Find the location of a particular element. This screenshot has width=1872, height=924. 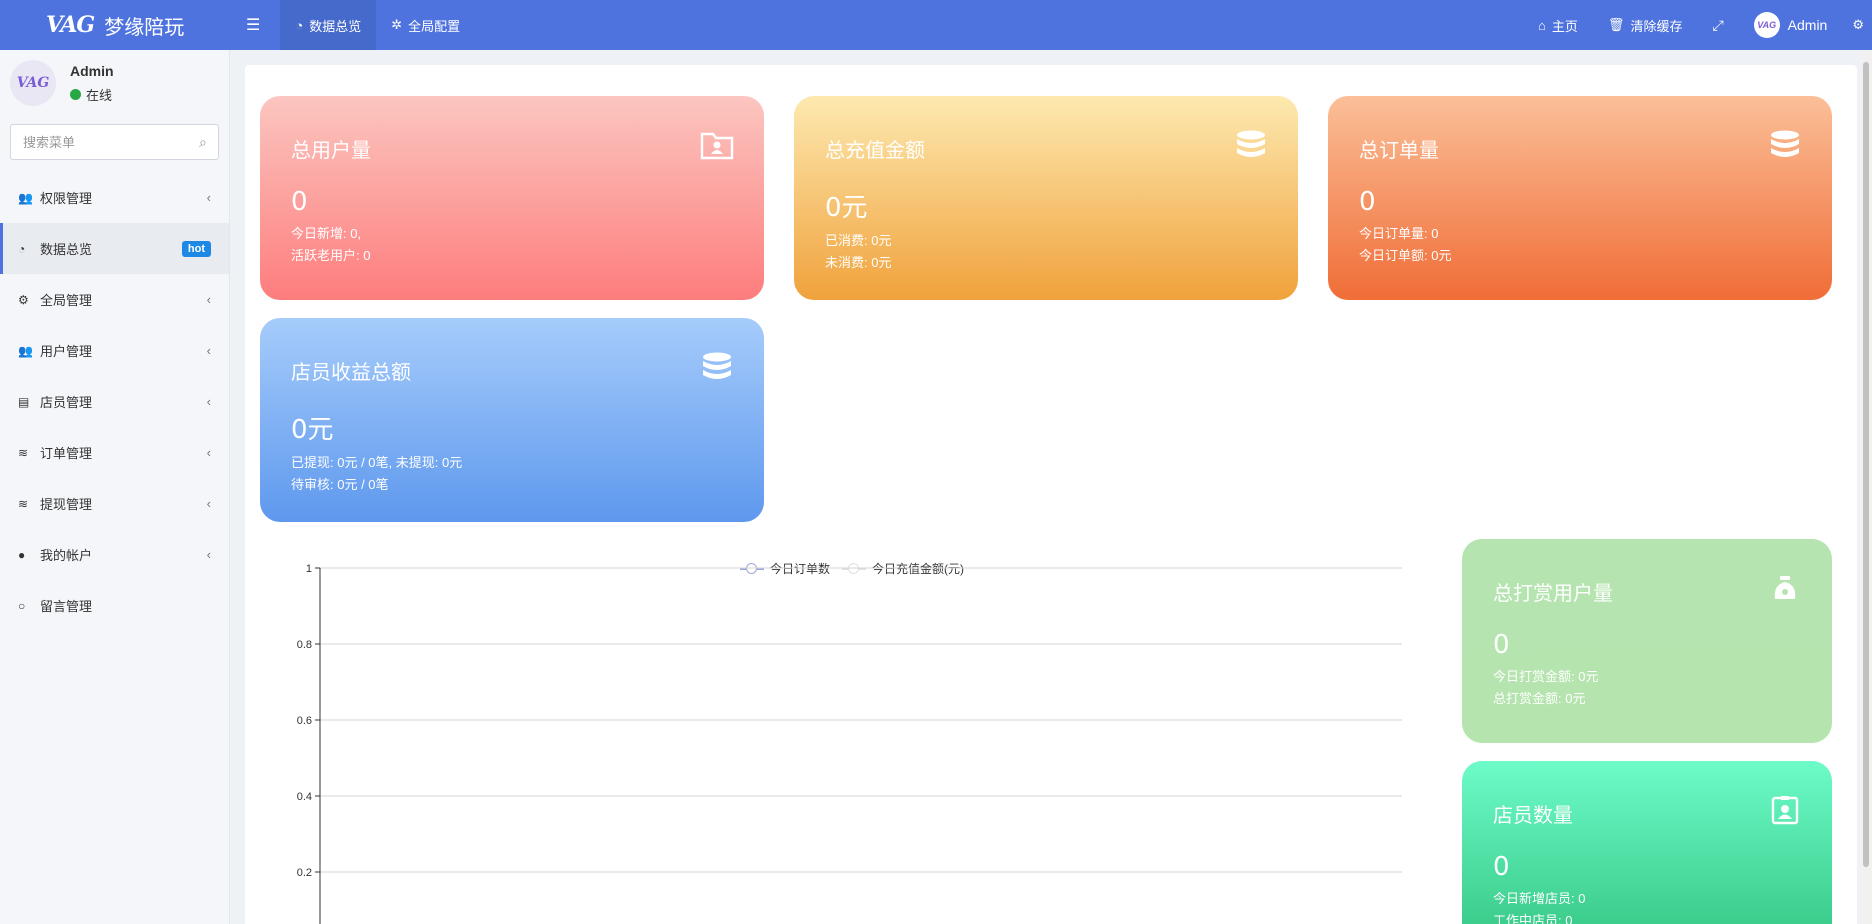

settings-button: ⚙ is located at coordinates (1857, 25).